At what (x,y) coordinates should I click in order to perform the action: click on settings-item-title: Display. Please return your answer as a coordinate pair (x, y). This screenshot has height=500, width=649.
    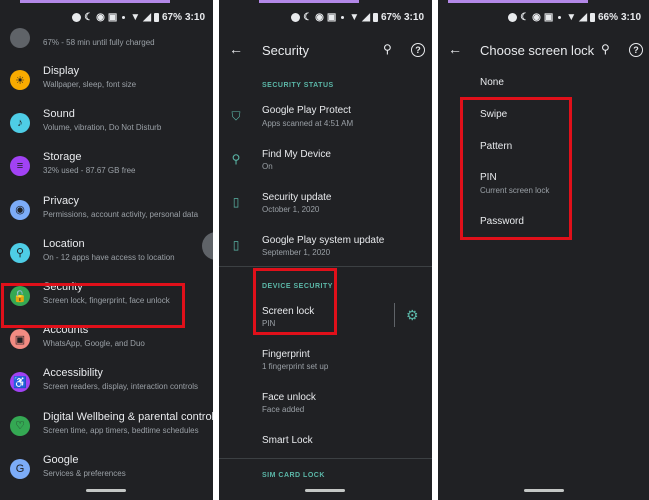
    Looking at the image, I should click on (61, 71).